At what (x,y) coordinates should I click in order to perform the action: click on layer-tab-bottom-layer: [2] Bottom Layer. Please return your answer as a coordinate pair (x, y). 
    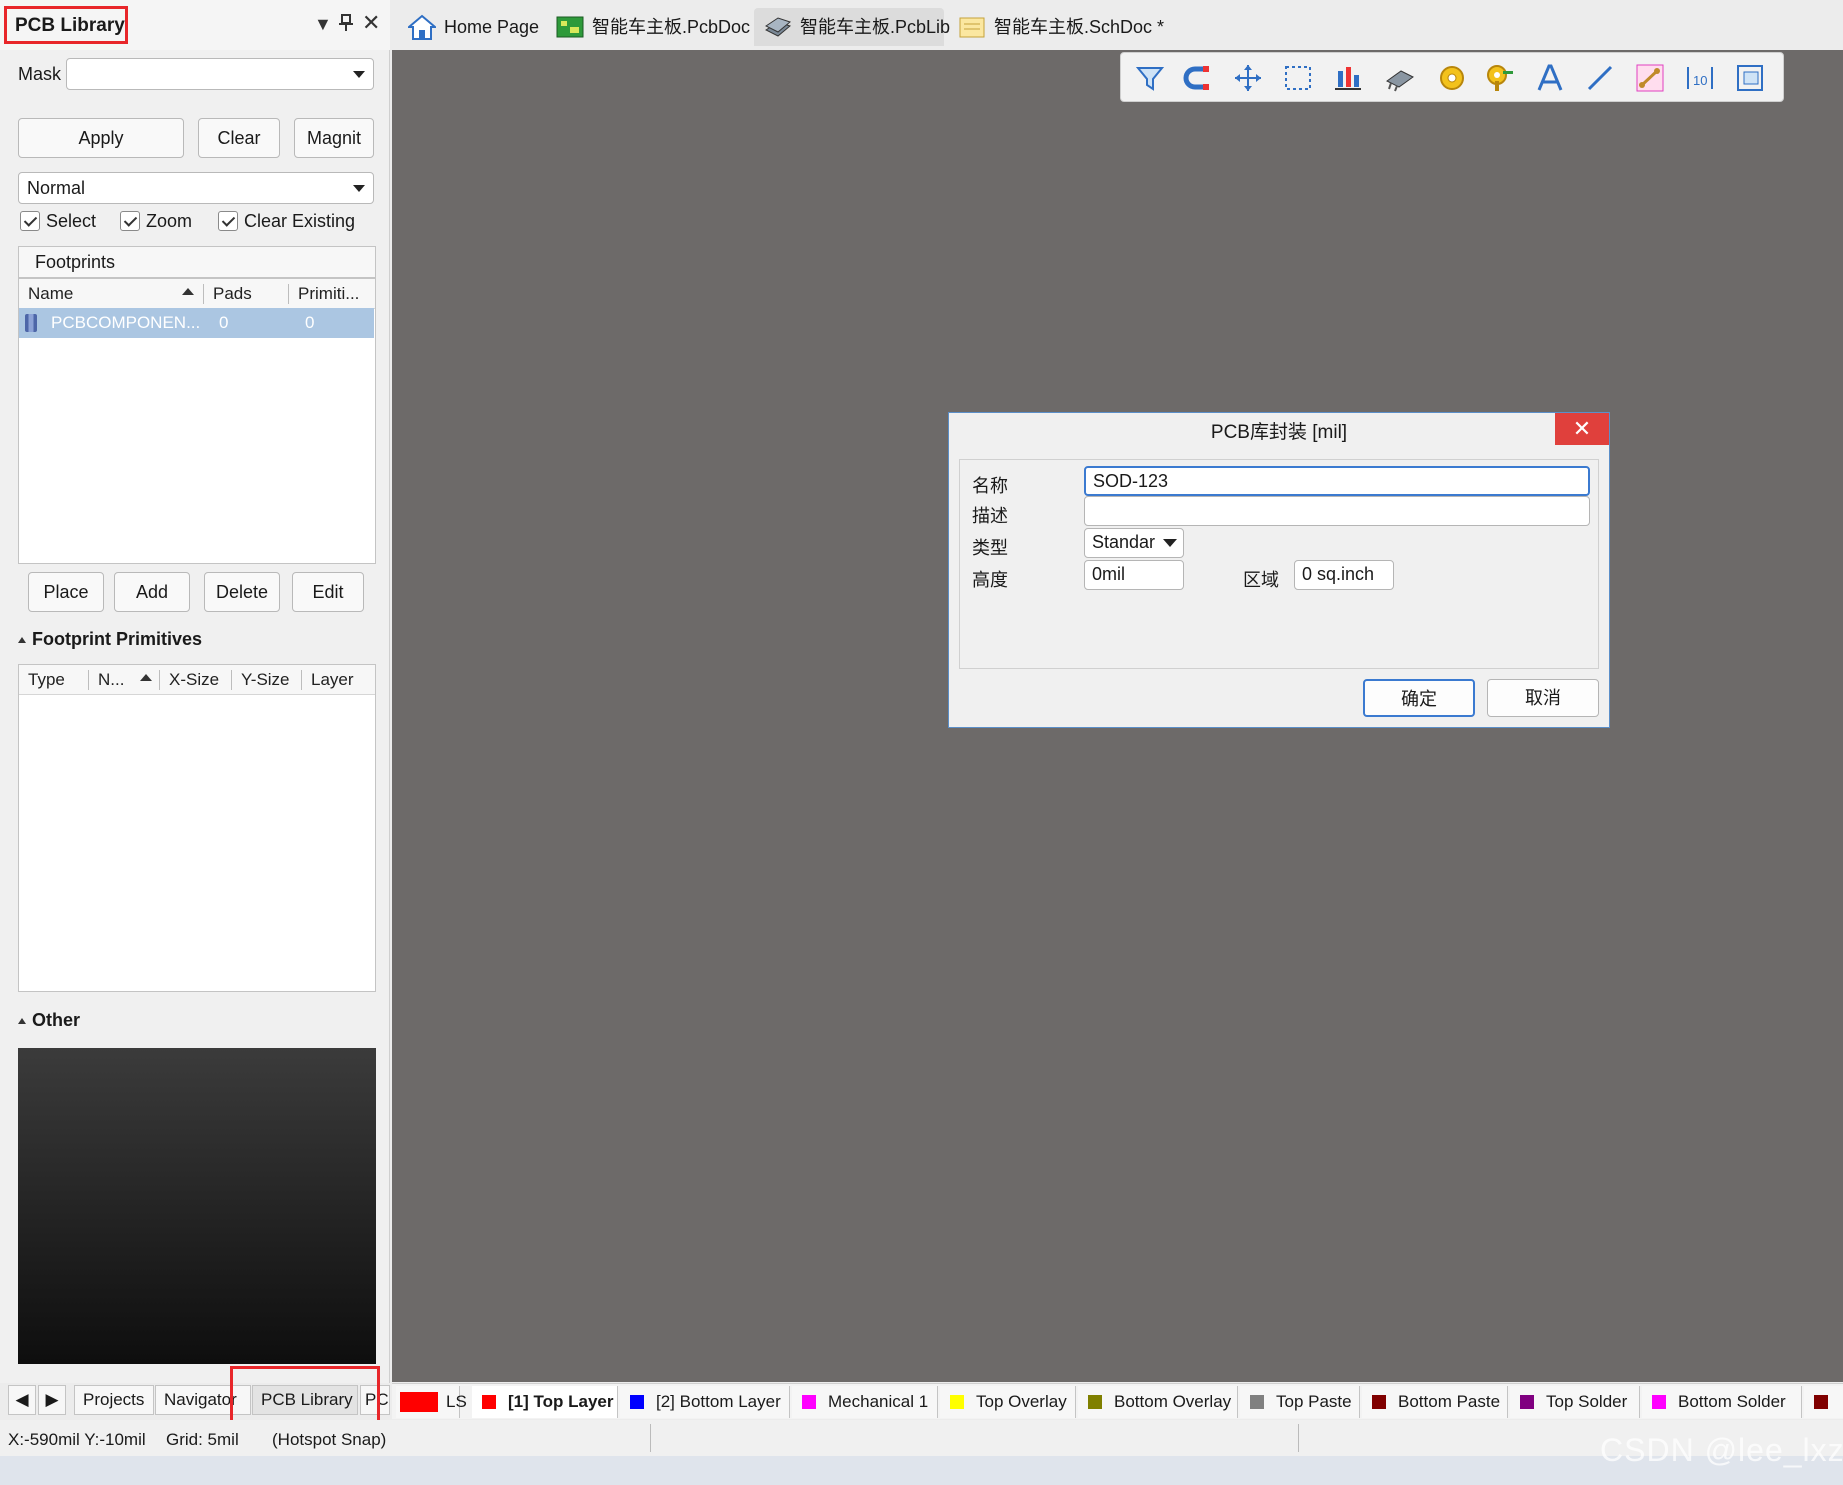
    Looking at the image, I should click on (705, 1402).